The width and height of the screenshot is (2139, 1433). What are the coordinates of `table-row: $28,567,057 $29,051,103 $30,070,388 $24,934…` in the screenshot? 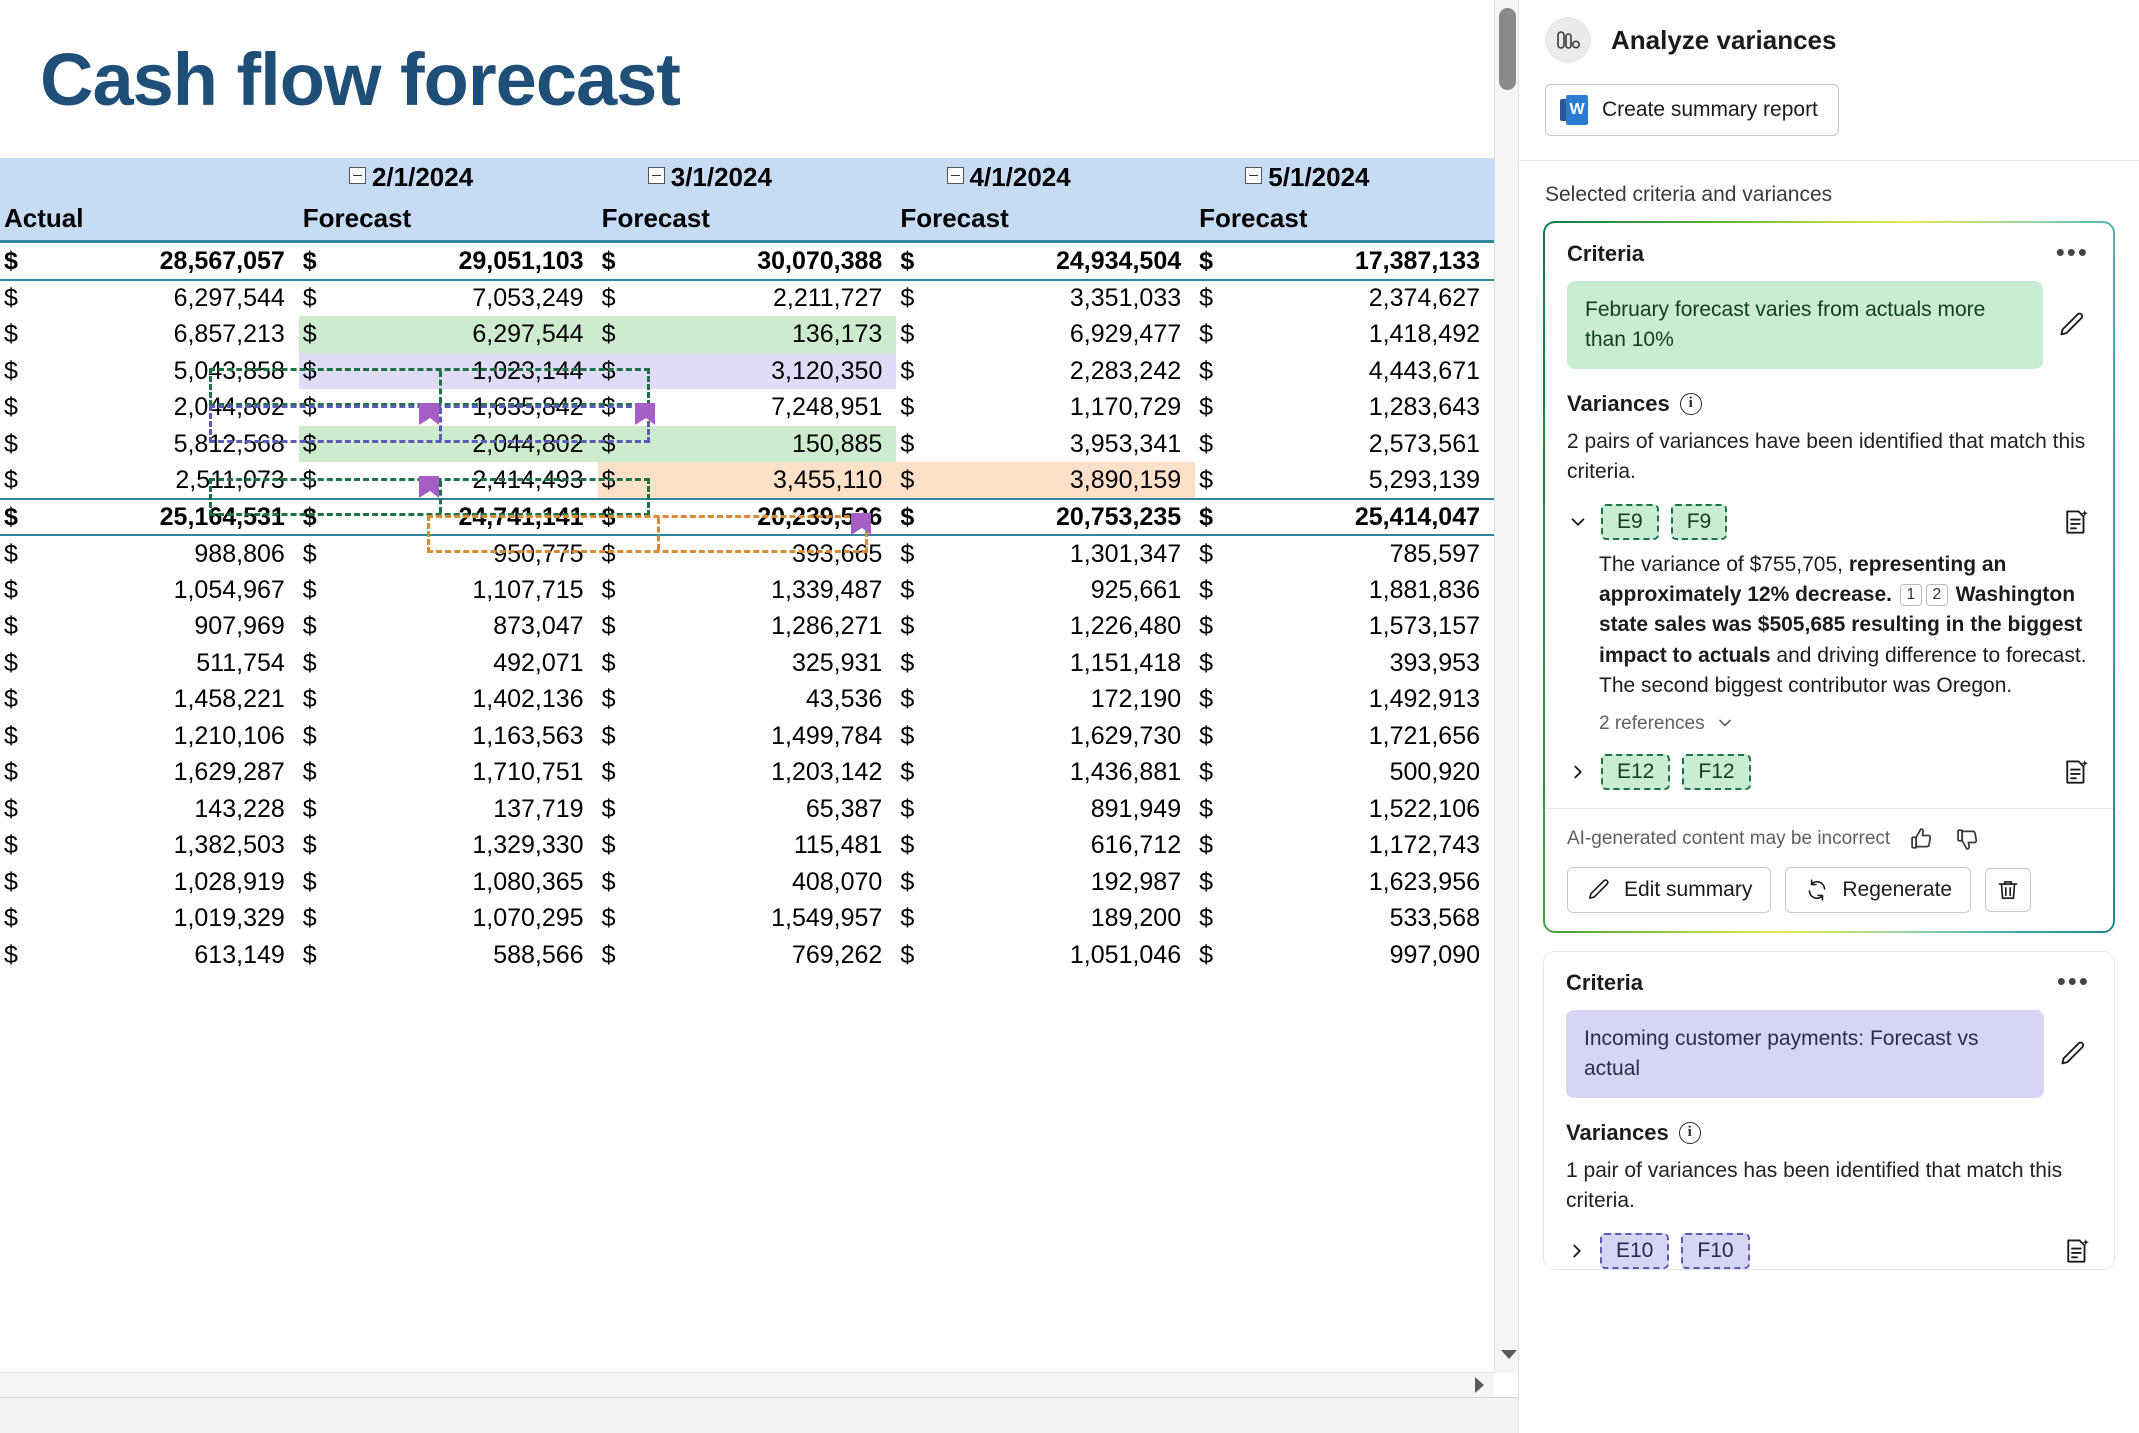 It's located at (747, 262).